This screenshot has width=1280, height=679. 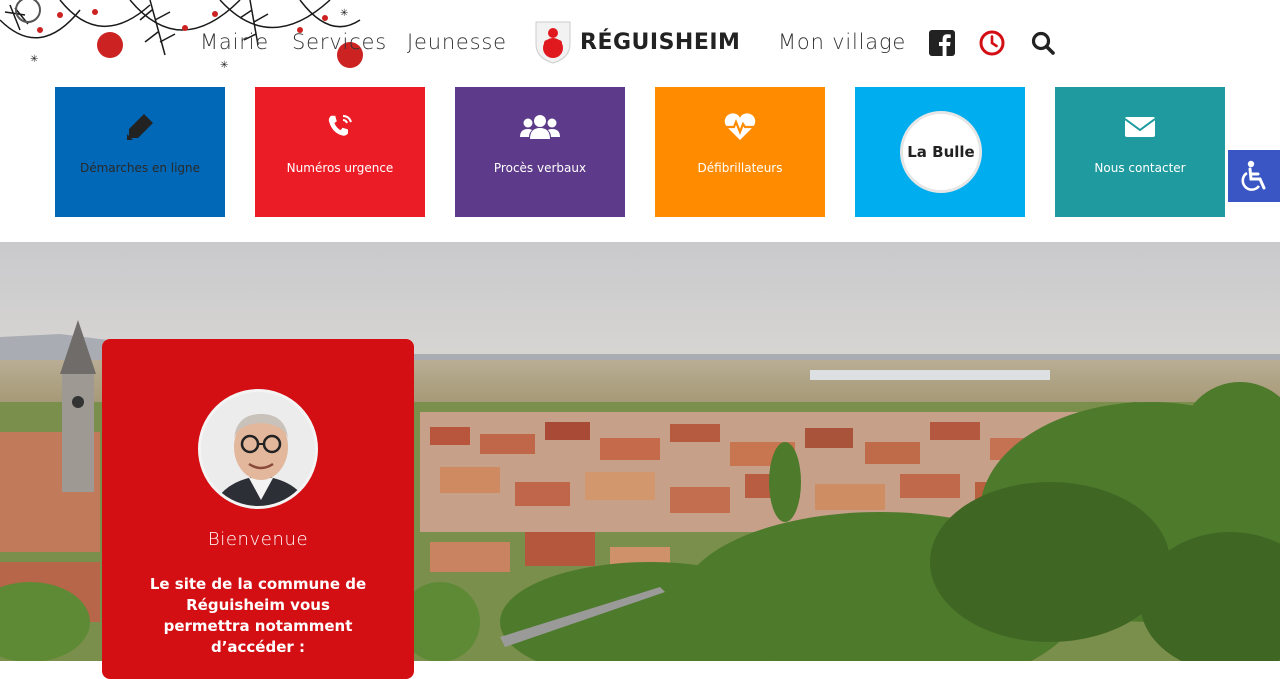 What do you see at coordinates (1043, 43) in the screenshot?
I see `search-icon` at bounding box center [1043, 43].